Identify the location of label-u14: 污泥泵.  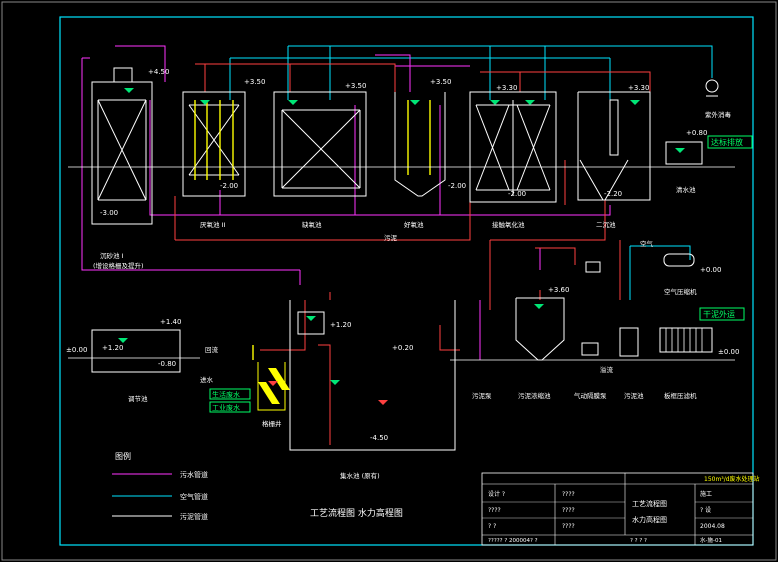
(482, 396).